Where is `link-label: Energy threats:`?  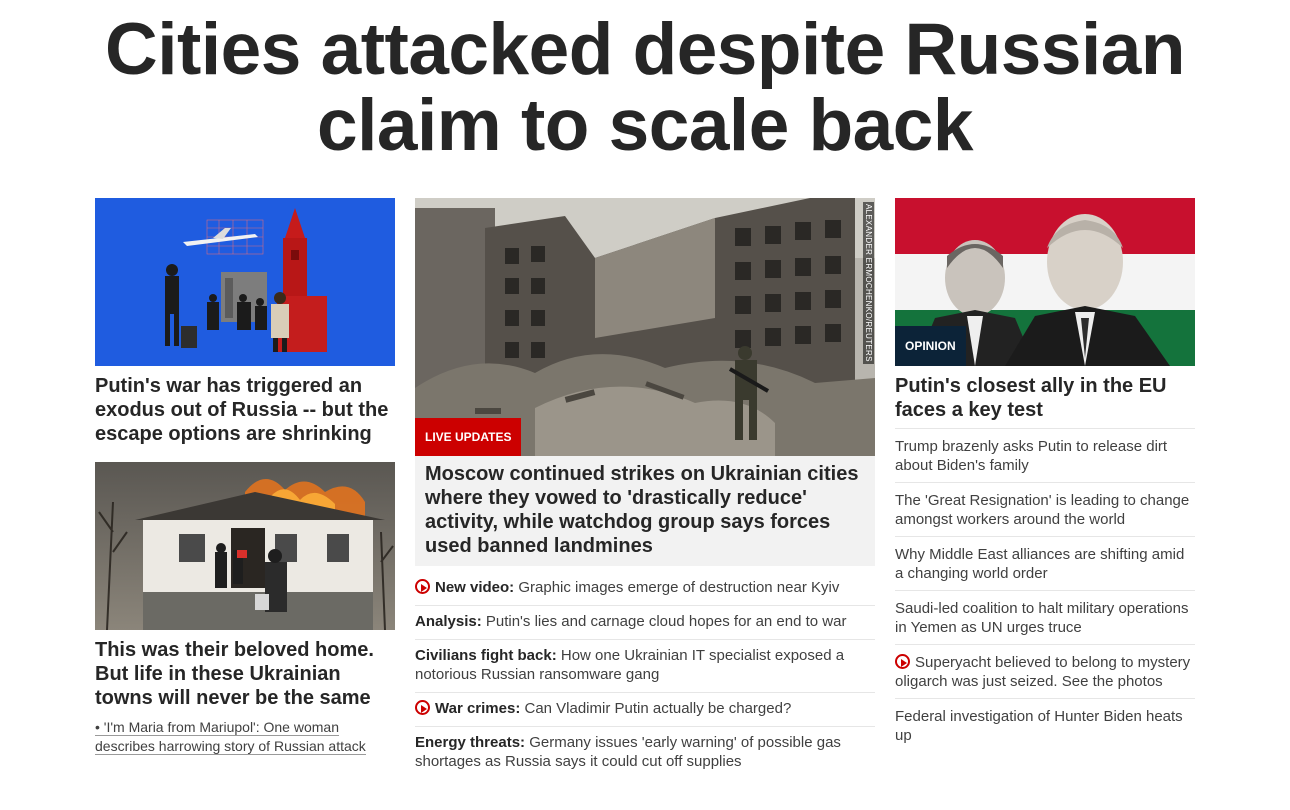
link-label: Energy threats: is located at coordinates (470, 742).